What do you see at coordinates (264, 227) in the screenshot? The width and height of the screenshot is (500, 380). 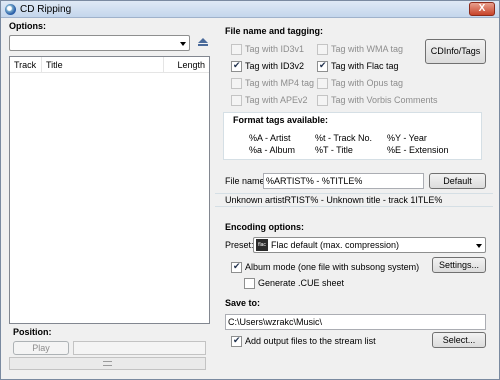 I see `encoding-header: Encoding options:` at bounding box center [264, 227].